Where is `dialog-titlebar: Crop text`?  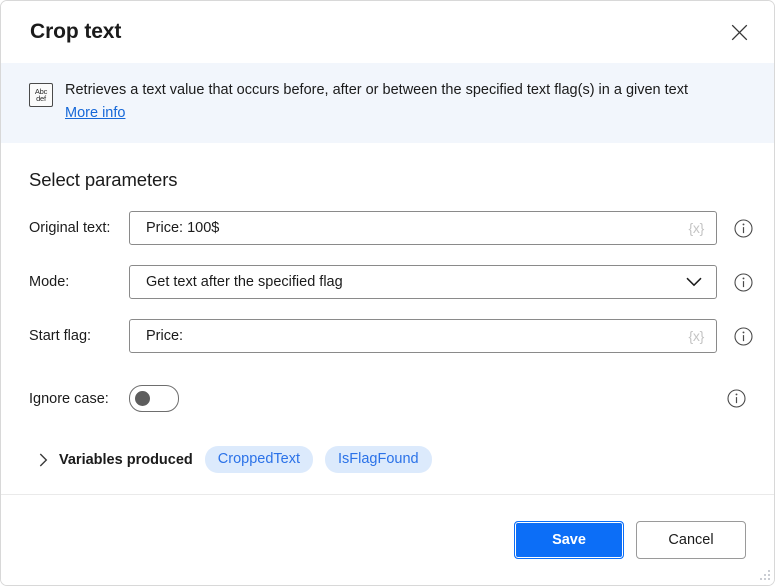 dialog-titlebar: Crop text is located at coordinates (387, 32).